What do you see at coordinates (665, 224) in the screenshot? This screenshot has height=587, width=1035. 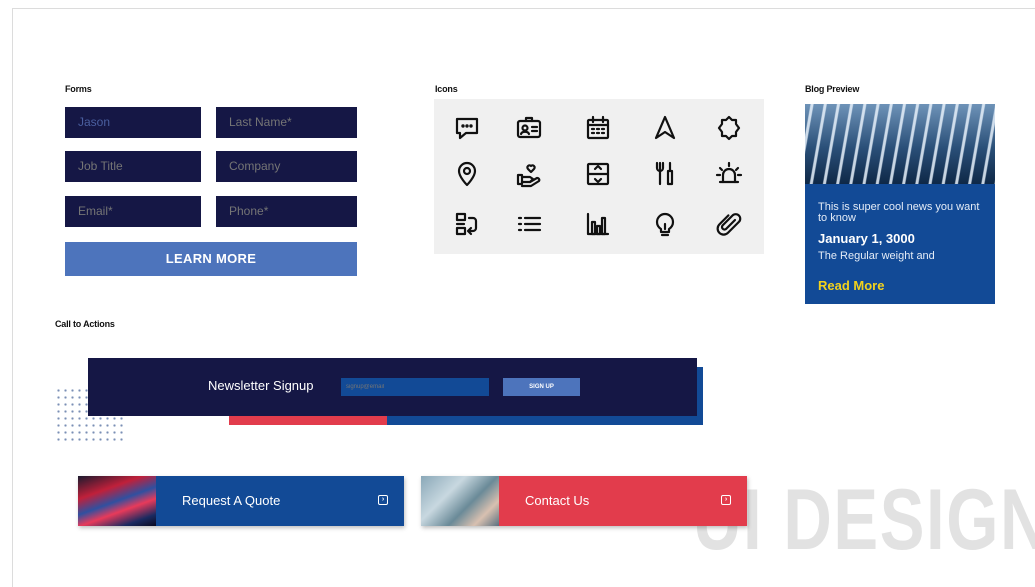 I see `lightbulb-icon` at bounding box center [665, 224].